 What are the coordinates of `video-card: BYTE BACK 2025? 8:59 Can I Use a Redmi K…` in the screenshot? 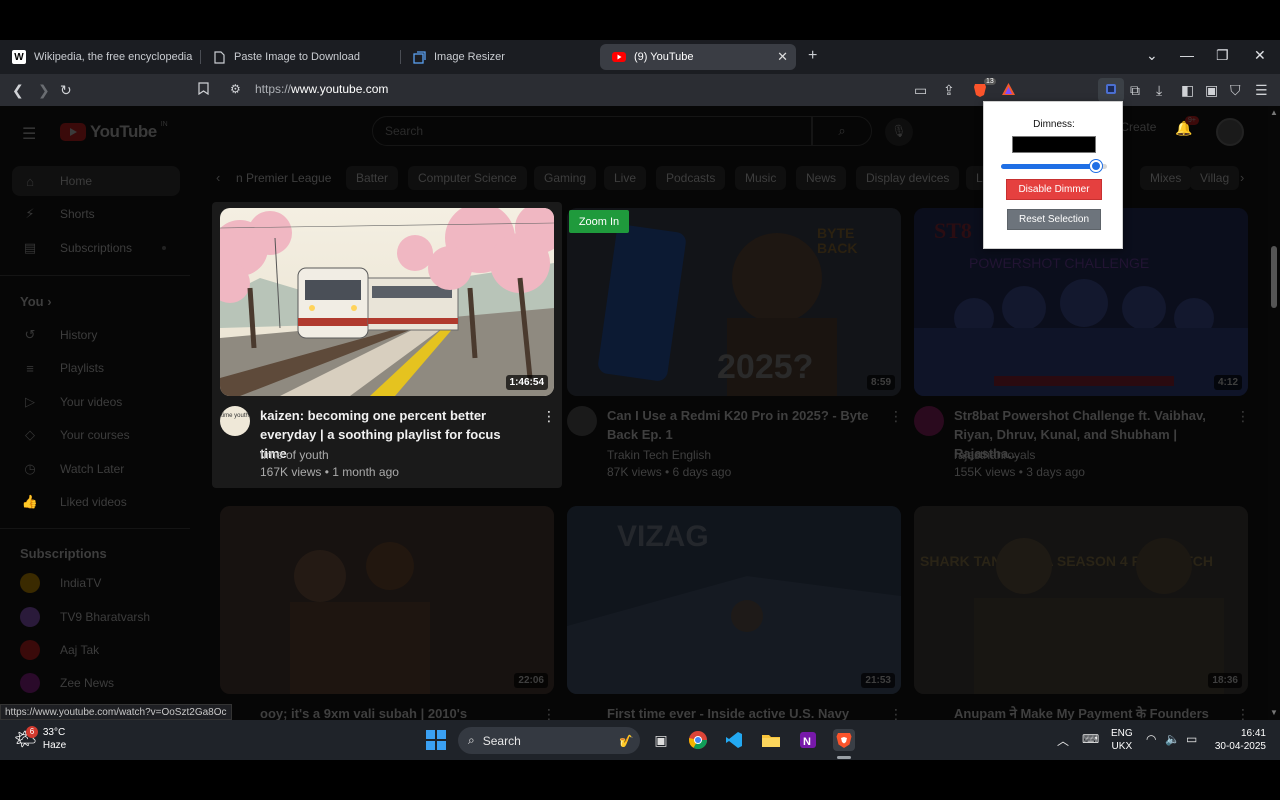 It's located at (735, 351).